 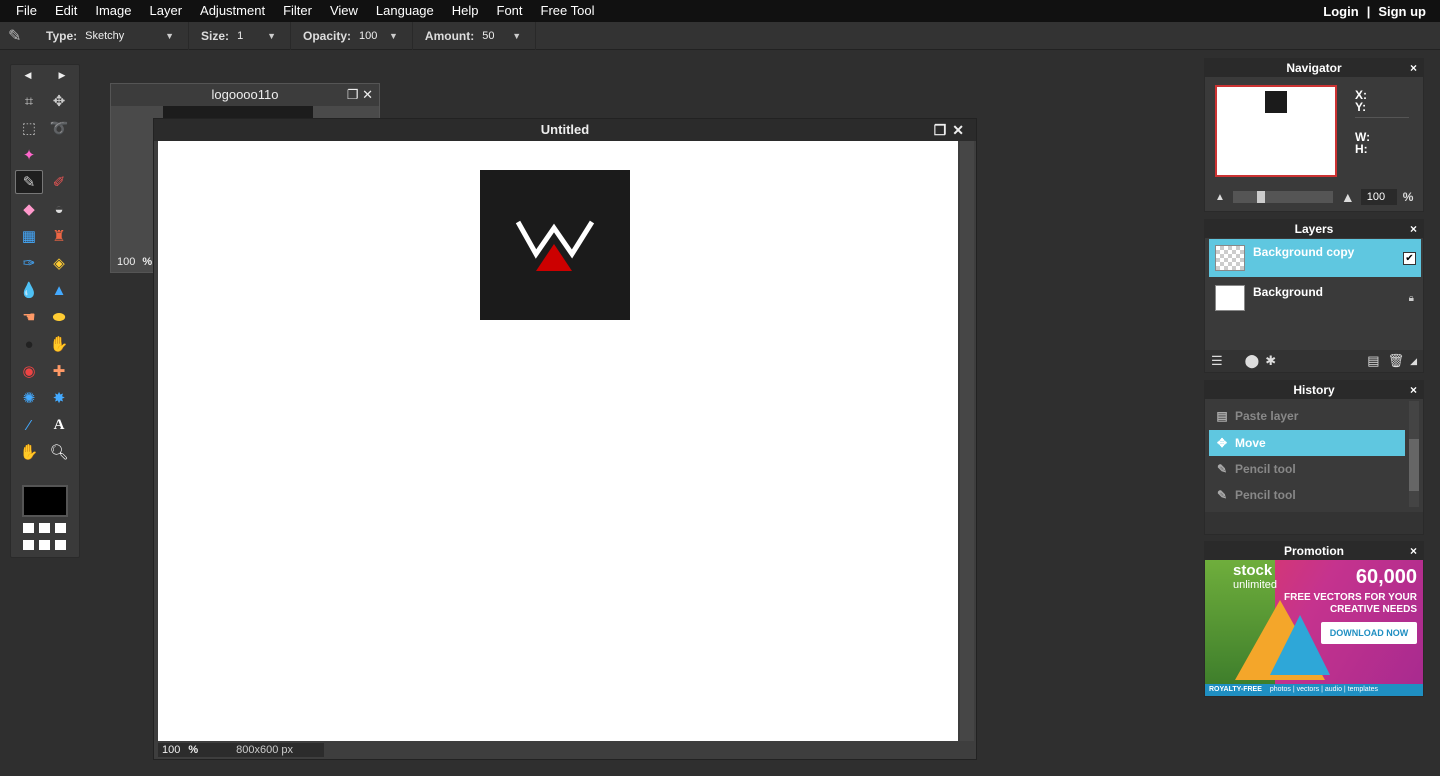 What do you see at coordinates (59, 236) in the screenshot?
I see `stamp-tool-icon: ♜` at bounding box center [59, 236].